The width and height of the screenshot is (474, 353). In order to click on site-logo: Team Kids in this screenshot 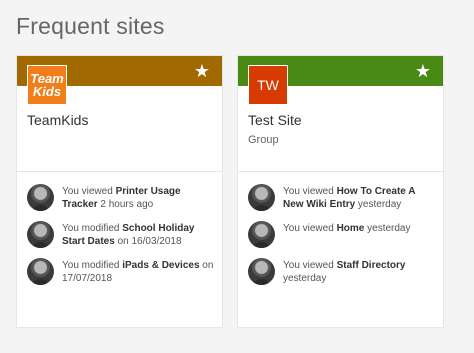, I will do `click(47, 85)`.